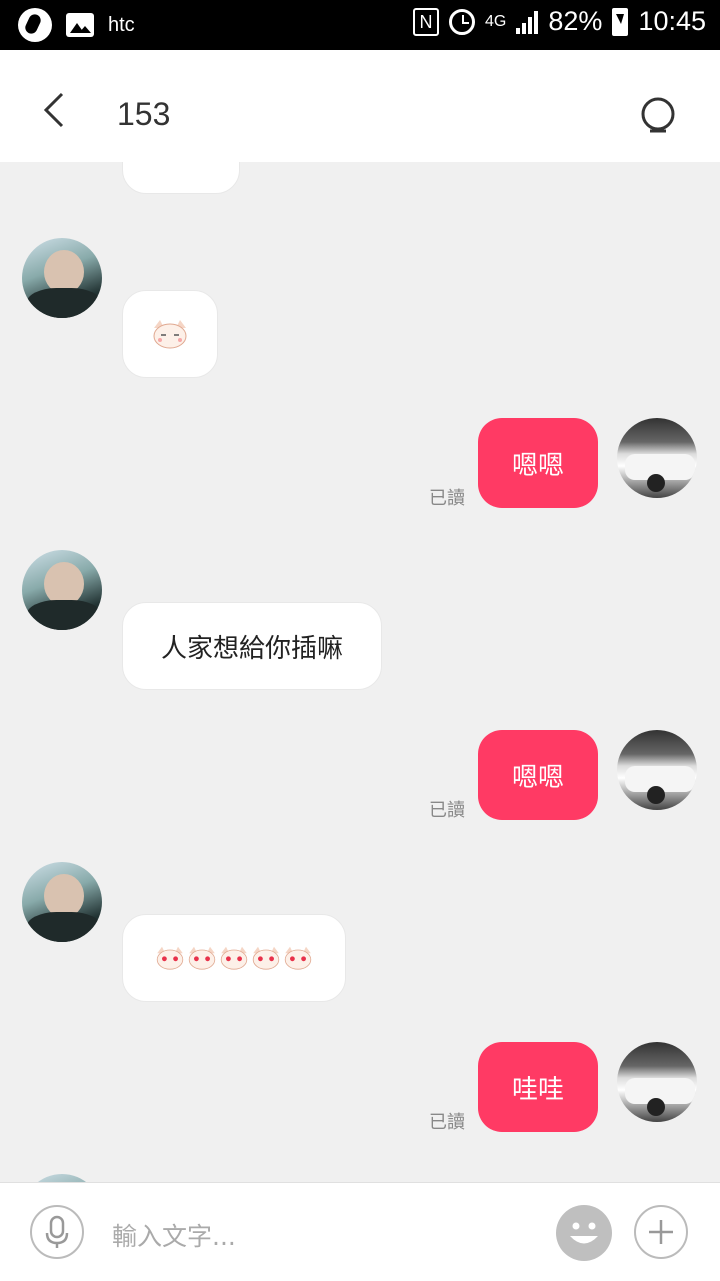 The height and width of the screenshot is (1281, 720). Describe the element at coordinates (672, 21) in the screenshot. I see `clock: 10:45` at that location.